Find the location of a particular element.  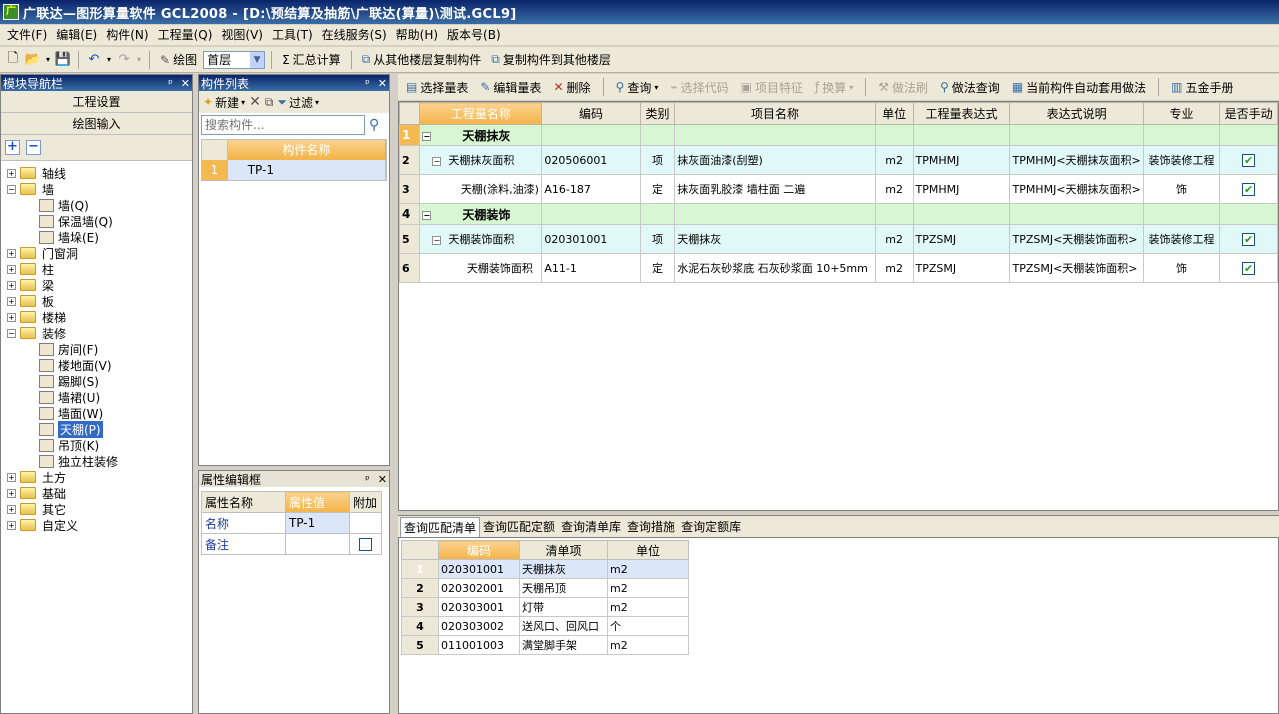

major-cell: 饰 is located at coordinates (1181, 268).